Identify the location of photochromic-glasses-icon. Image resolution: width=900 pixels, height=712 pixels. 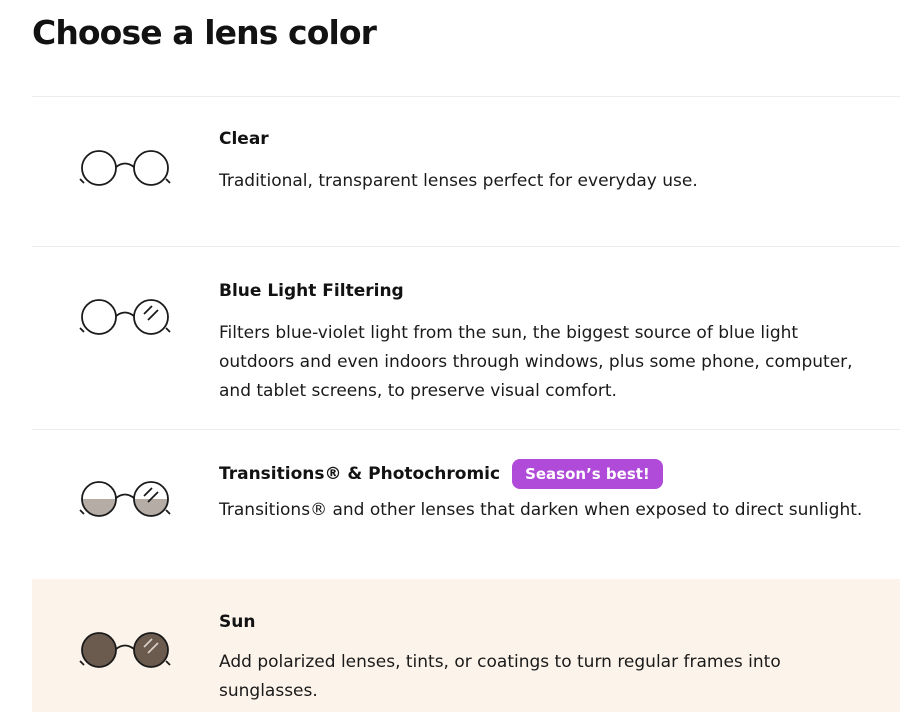
(125, 499).